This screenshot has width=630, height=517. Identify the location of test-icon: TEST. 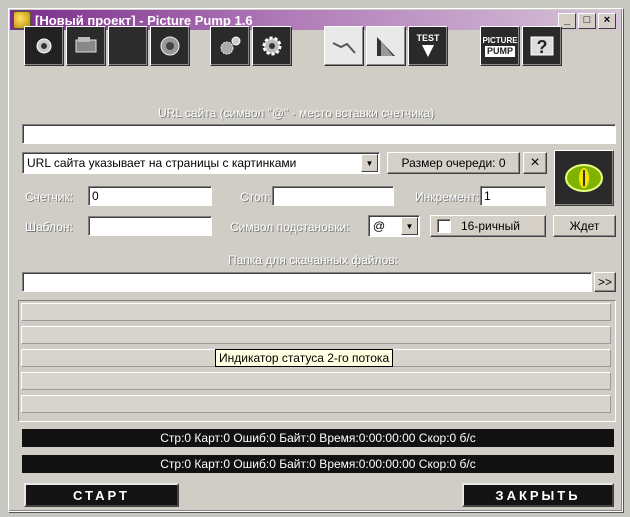
(428, 46).